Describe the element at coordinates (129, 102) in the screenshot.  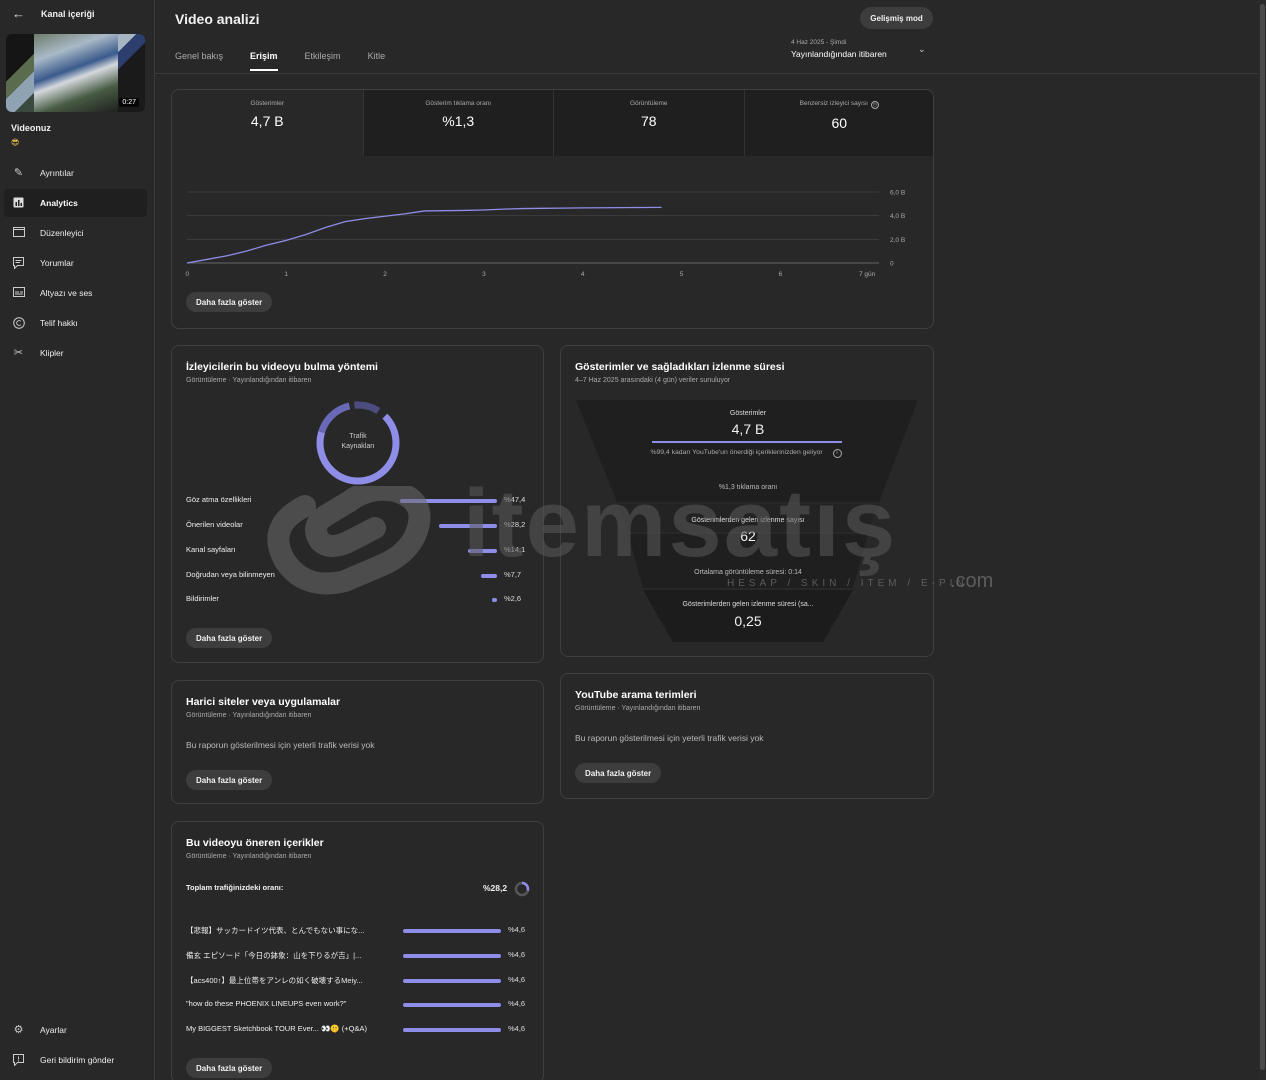
I see `video-duration: 0:27` at that location.